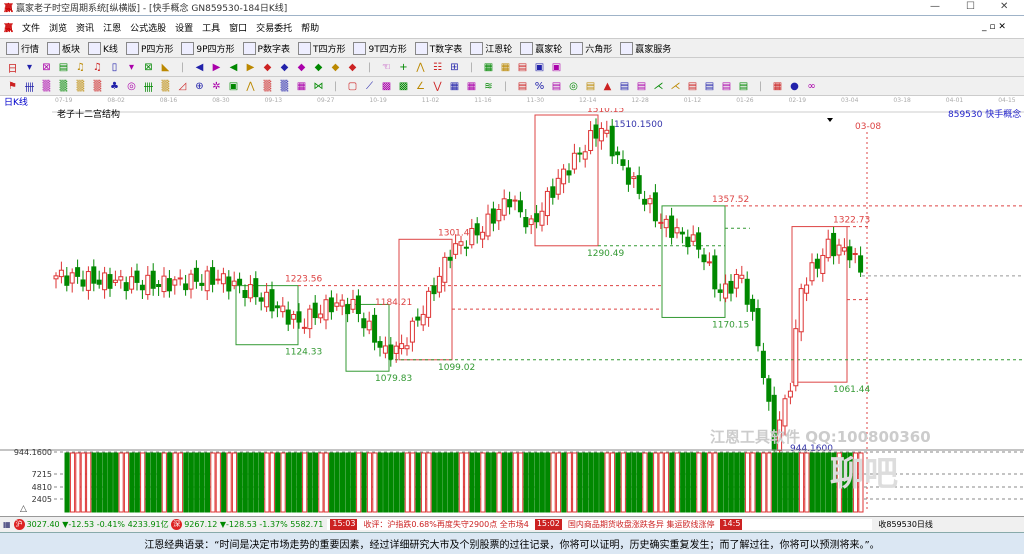 This screenshot has width=1024, height=554. Describe the element at coordinates (369, 86) in the screenshot. I see `tool-button: ⟋` at that location.